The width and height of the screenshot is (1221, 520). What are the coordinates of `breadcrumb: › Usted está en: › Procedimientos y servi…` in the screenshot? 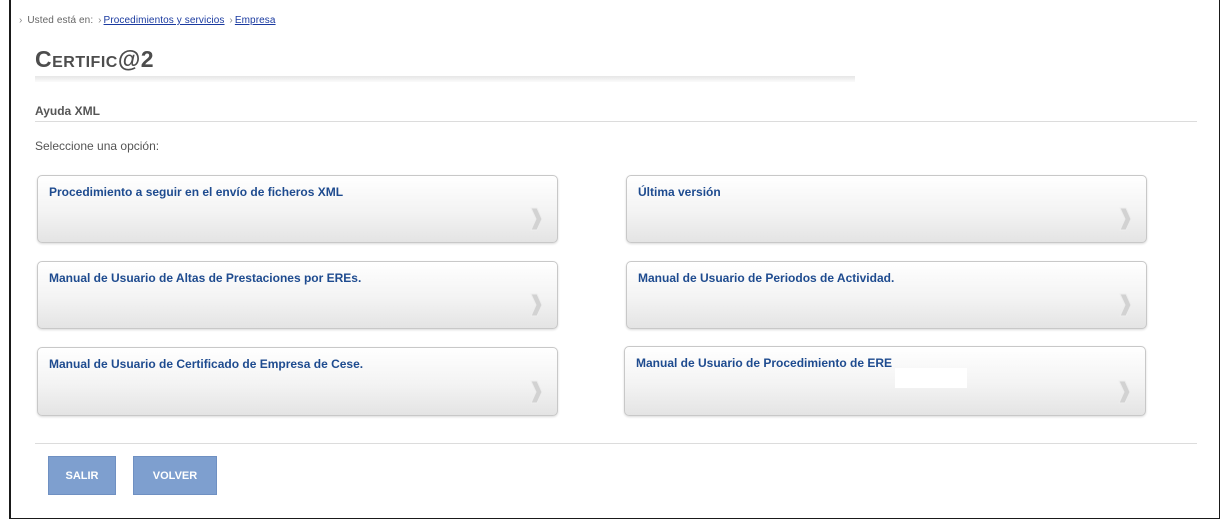 It's located at (146, 20).